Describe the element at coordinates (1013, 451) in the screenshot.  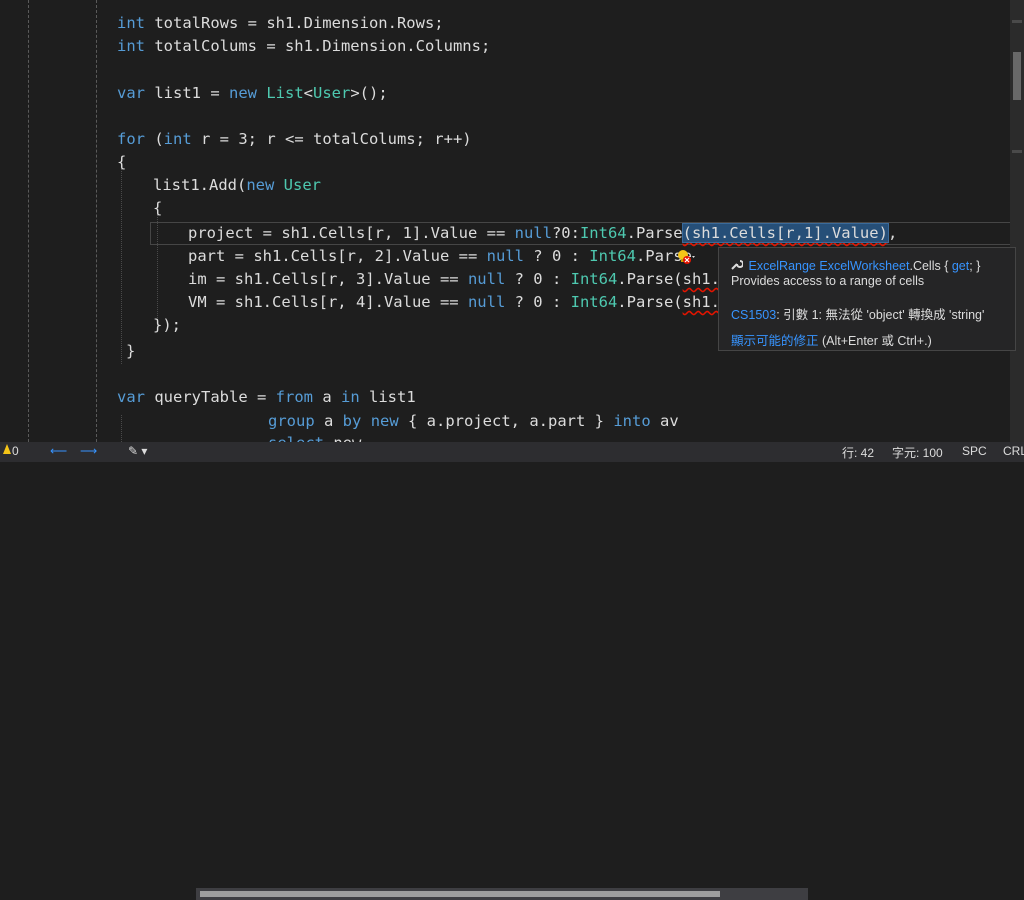
I see `line-ending: CRL` at that location.